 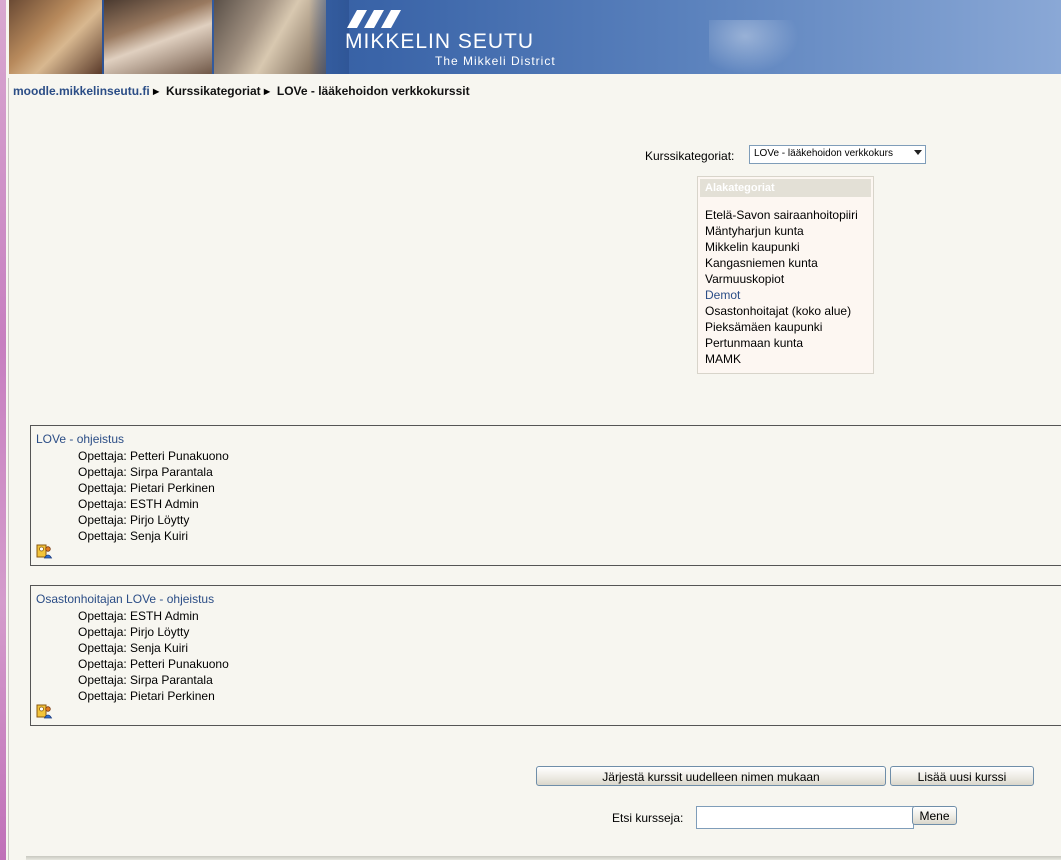 I want to click on subcategories-title: Alakategoriat, so click(x=785, y=188).